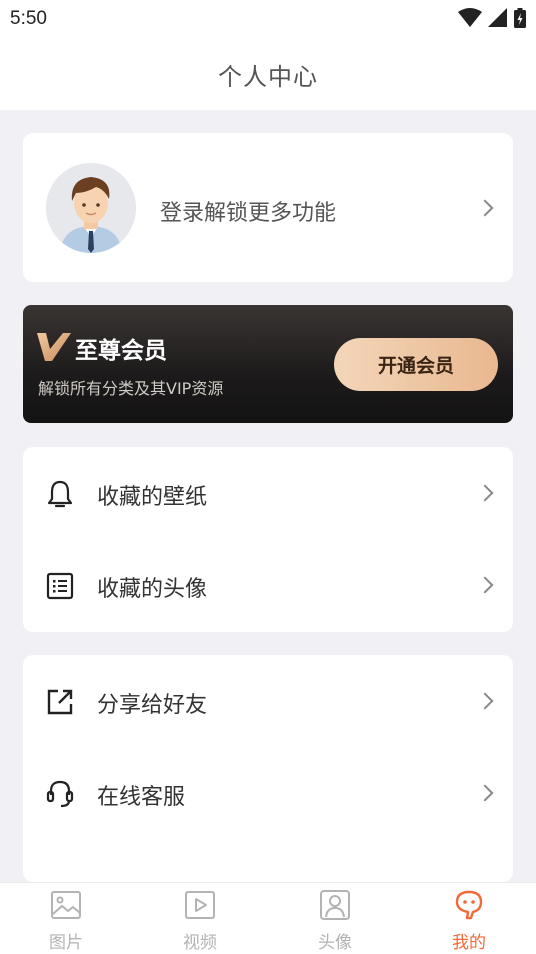 This screenshot has height=954, width=536. What do you see at coordinates (268, 19) in the screenshot?
I see `status-bar: 5:50` at bounding box center [268, 19].